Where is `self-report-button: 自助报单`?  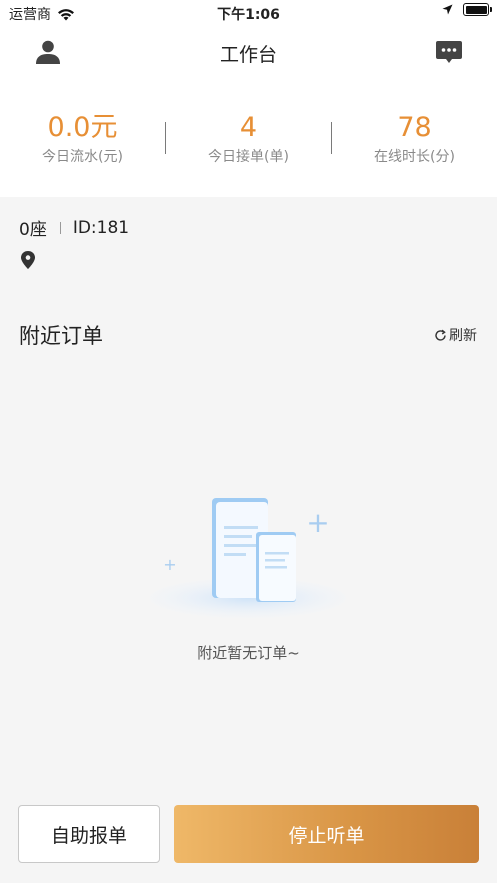 self-report-button: 自助报单 is located at coordinates (89, 834).